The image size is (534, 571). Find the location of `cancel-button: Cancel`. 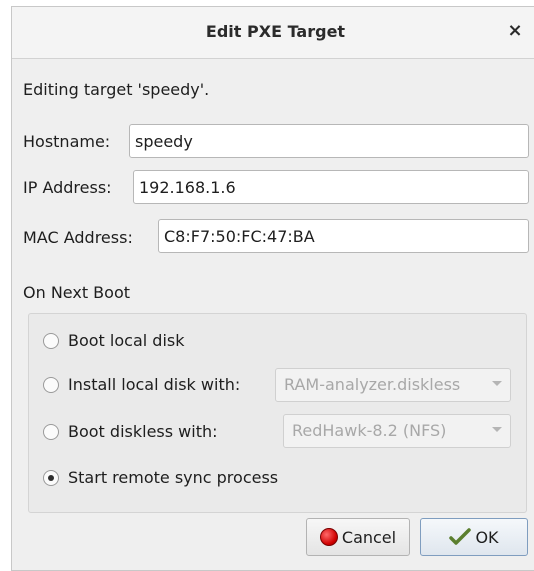

cancel-button: Cancel is located at coordinates (358, 537).